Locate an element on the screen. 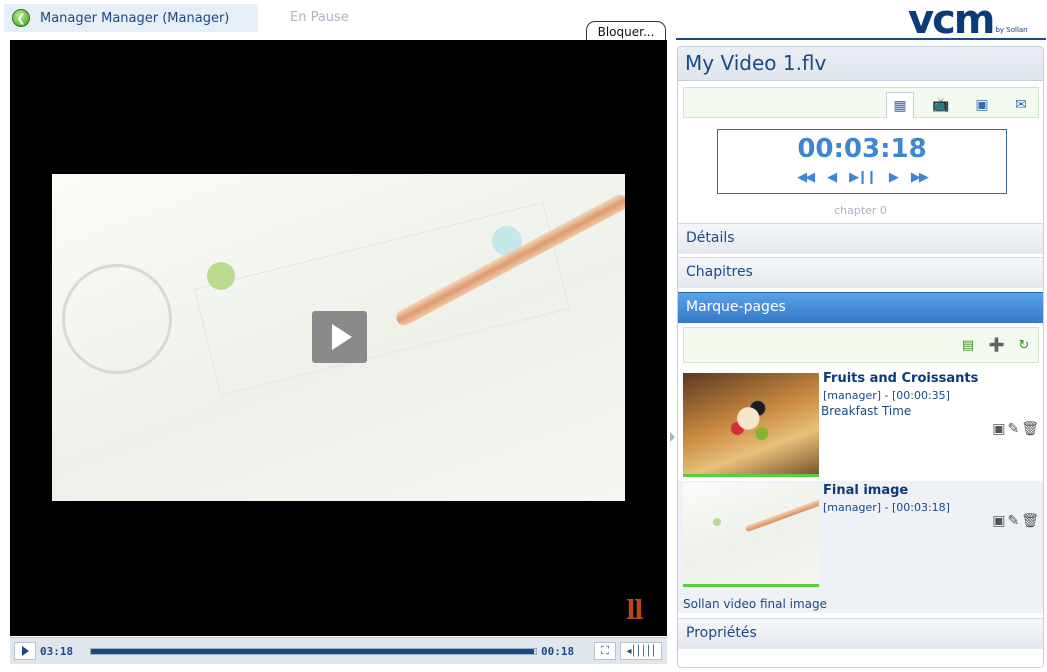 Image resolution: width=1047 pixels, height=672 pixels. section-bookmarks: Marque-pages is located at coordinates (860, 307).